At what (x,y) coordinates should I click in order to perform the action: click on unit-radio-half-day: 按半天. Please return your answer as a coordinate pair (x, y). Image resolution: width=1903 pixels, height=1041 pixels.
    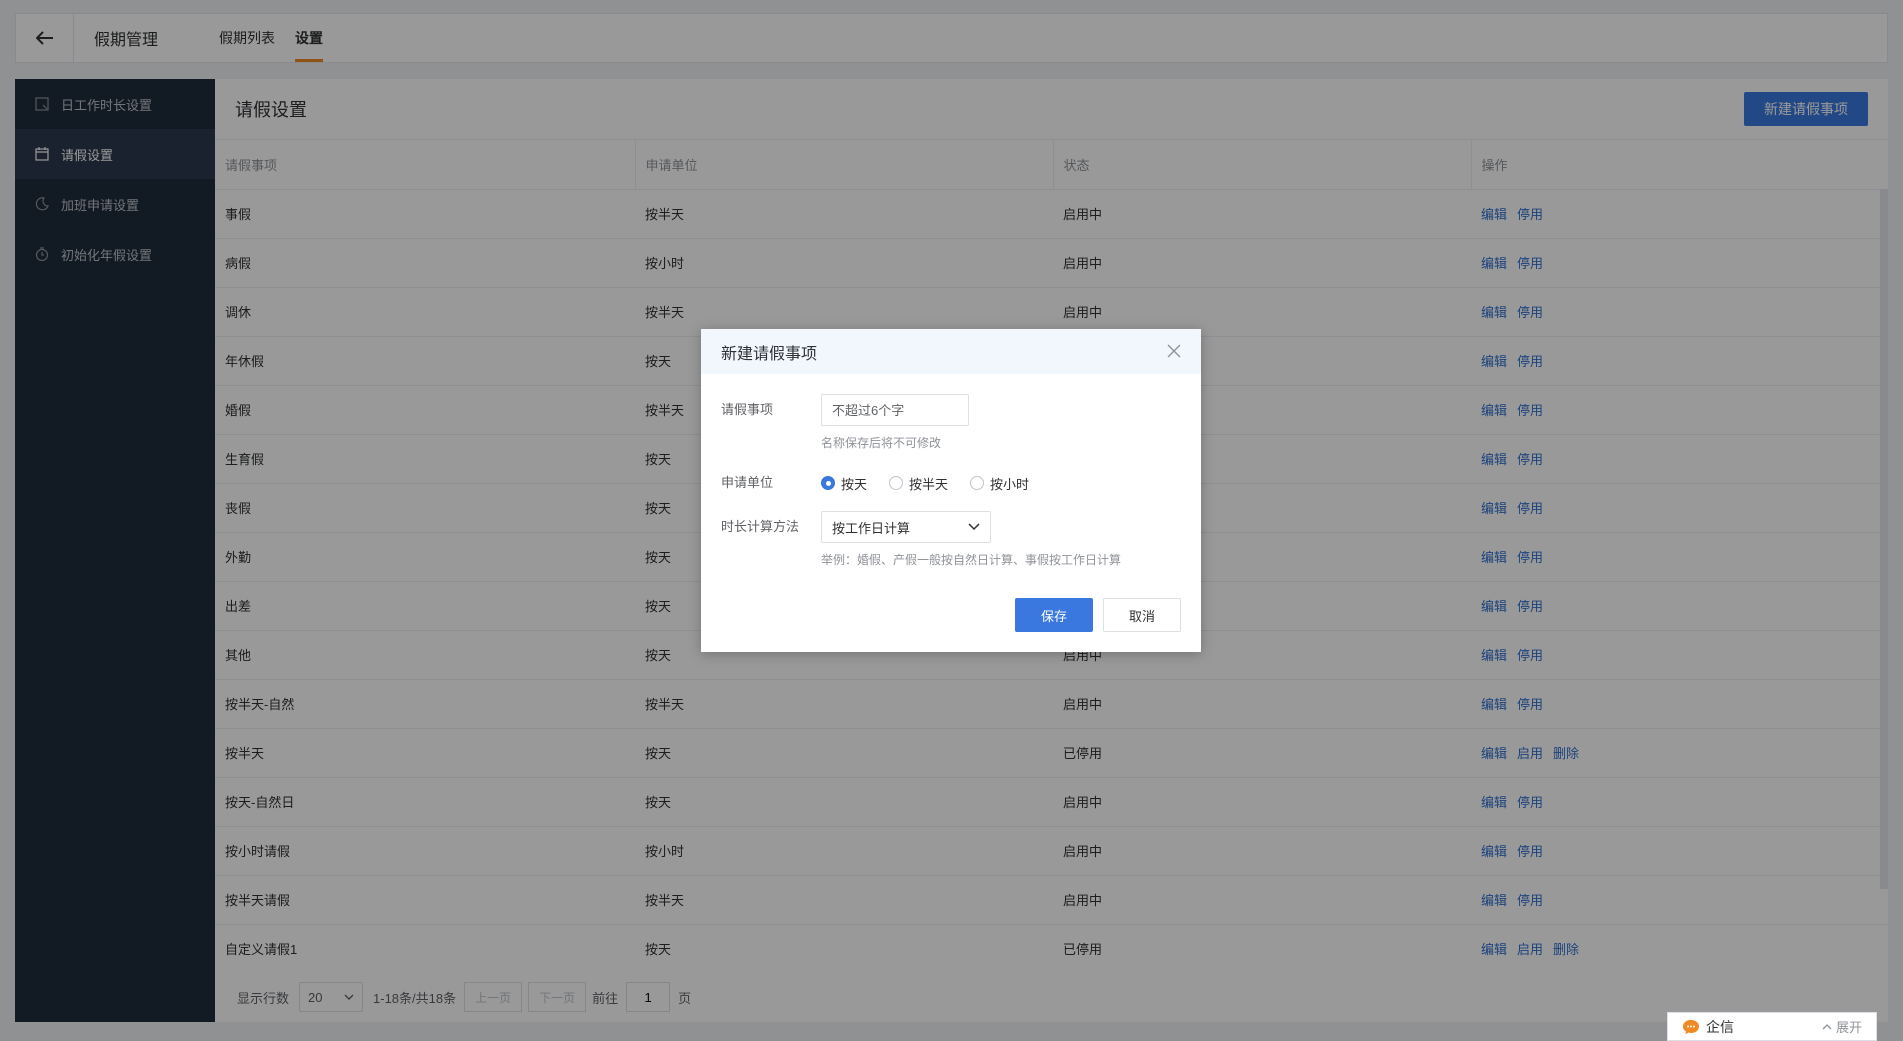
    Looking at the image, I should click on (918, 483).